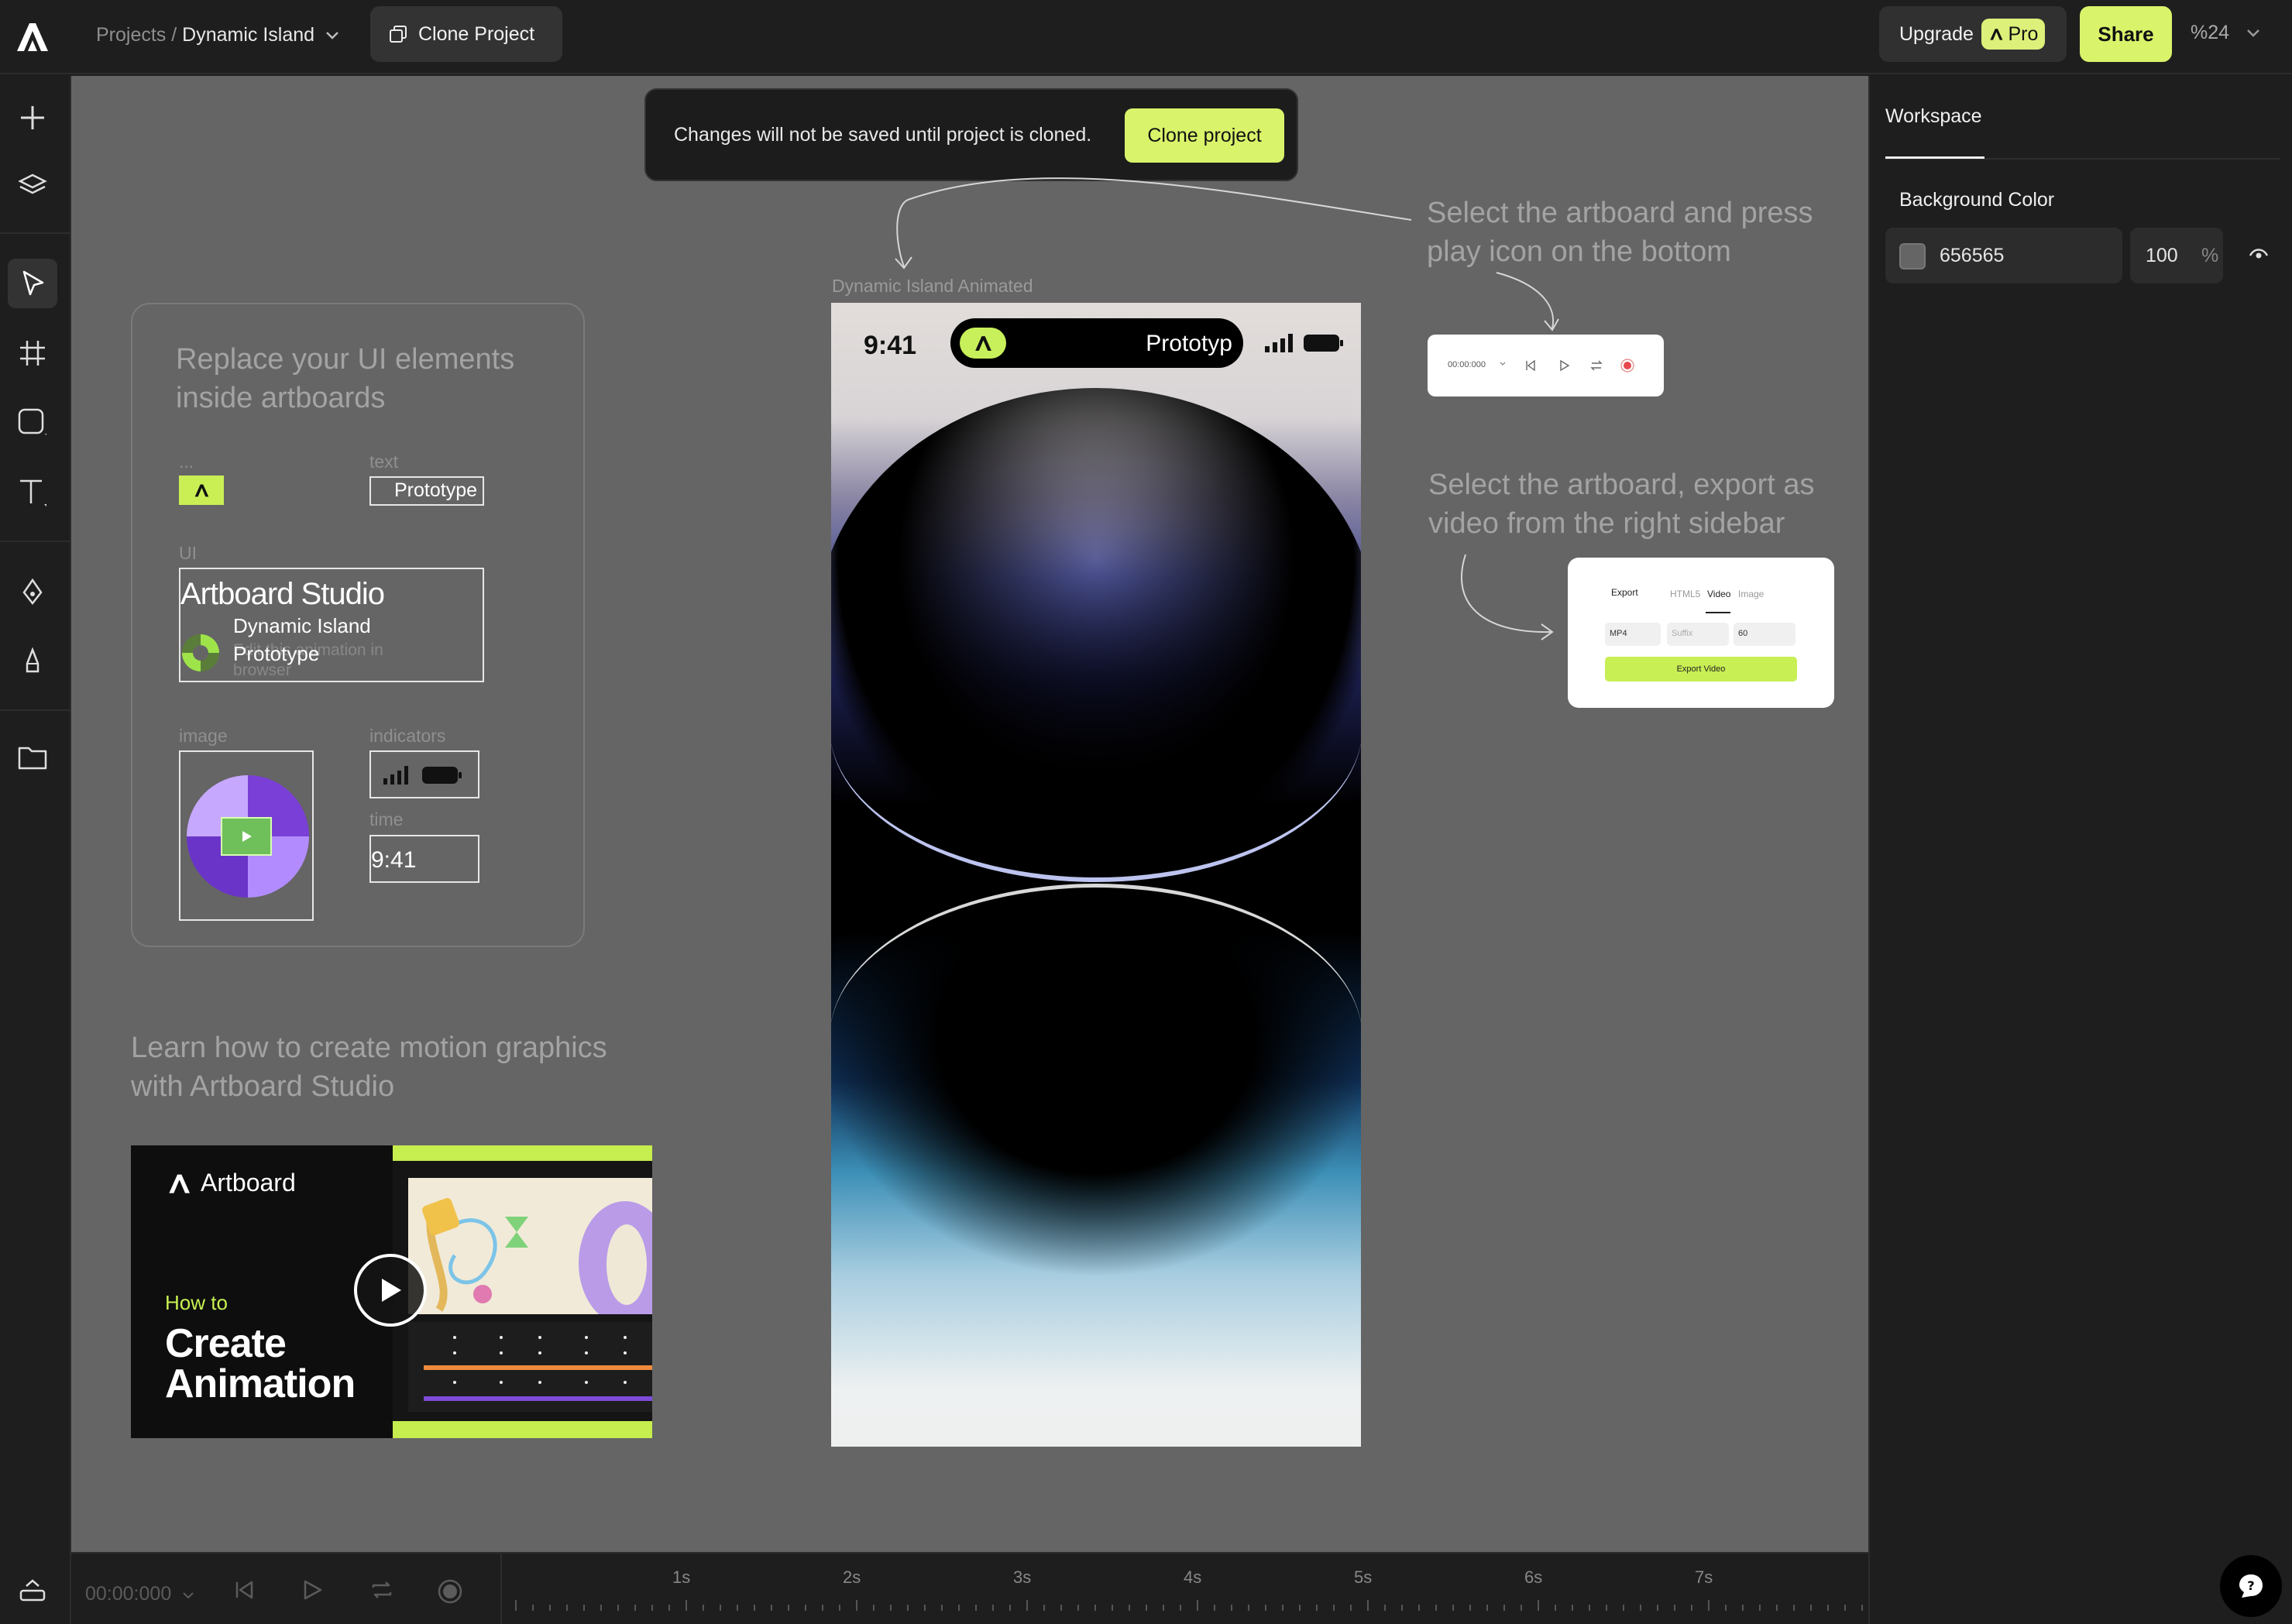  What do you see at coordinates (32, 1589) in the screenshot?
I see `timeline-toggle-icon` at bounding box center [32, 1589].